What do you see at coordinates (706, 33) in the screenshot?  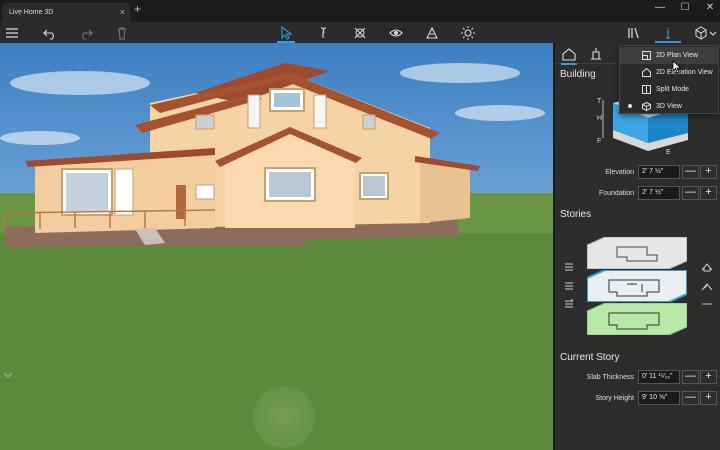 I see `view-mode-icon` at bounding box center [706, 33].